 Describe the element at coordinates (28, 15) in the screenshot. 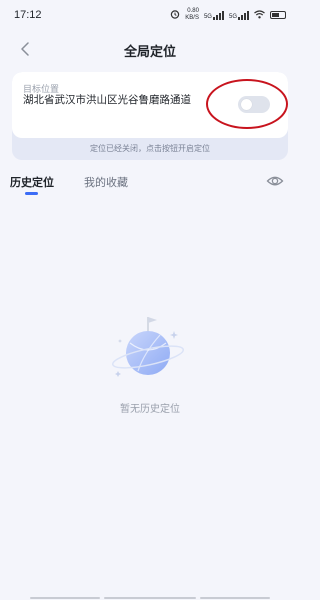

I see `status-time: 17:12` at that location.